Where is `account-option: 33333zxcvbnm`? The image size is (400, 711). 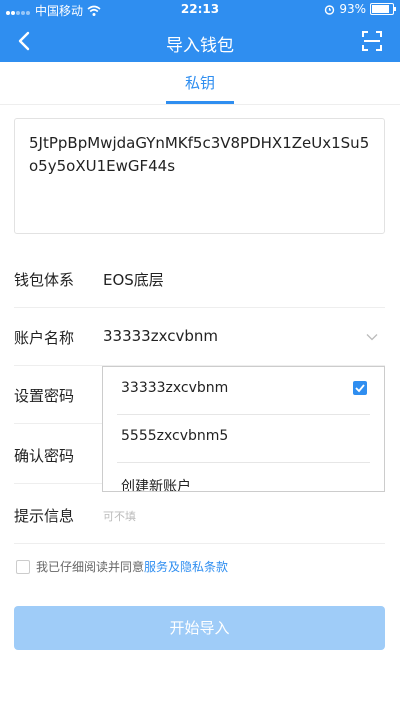 account-option: 33333zxcvbnm is located at coordinates (243, 391).